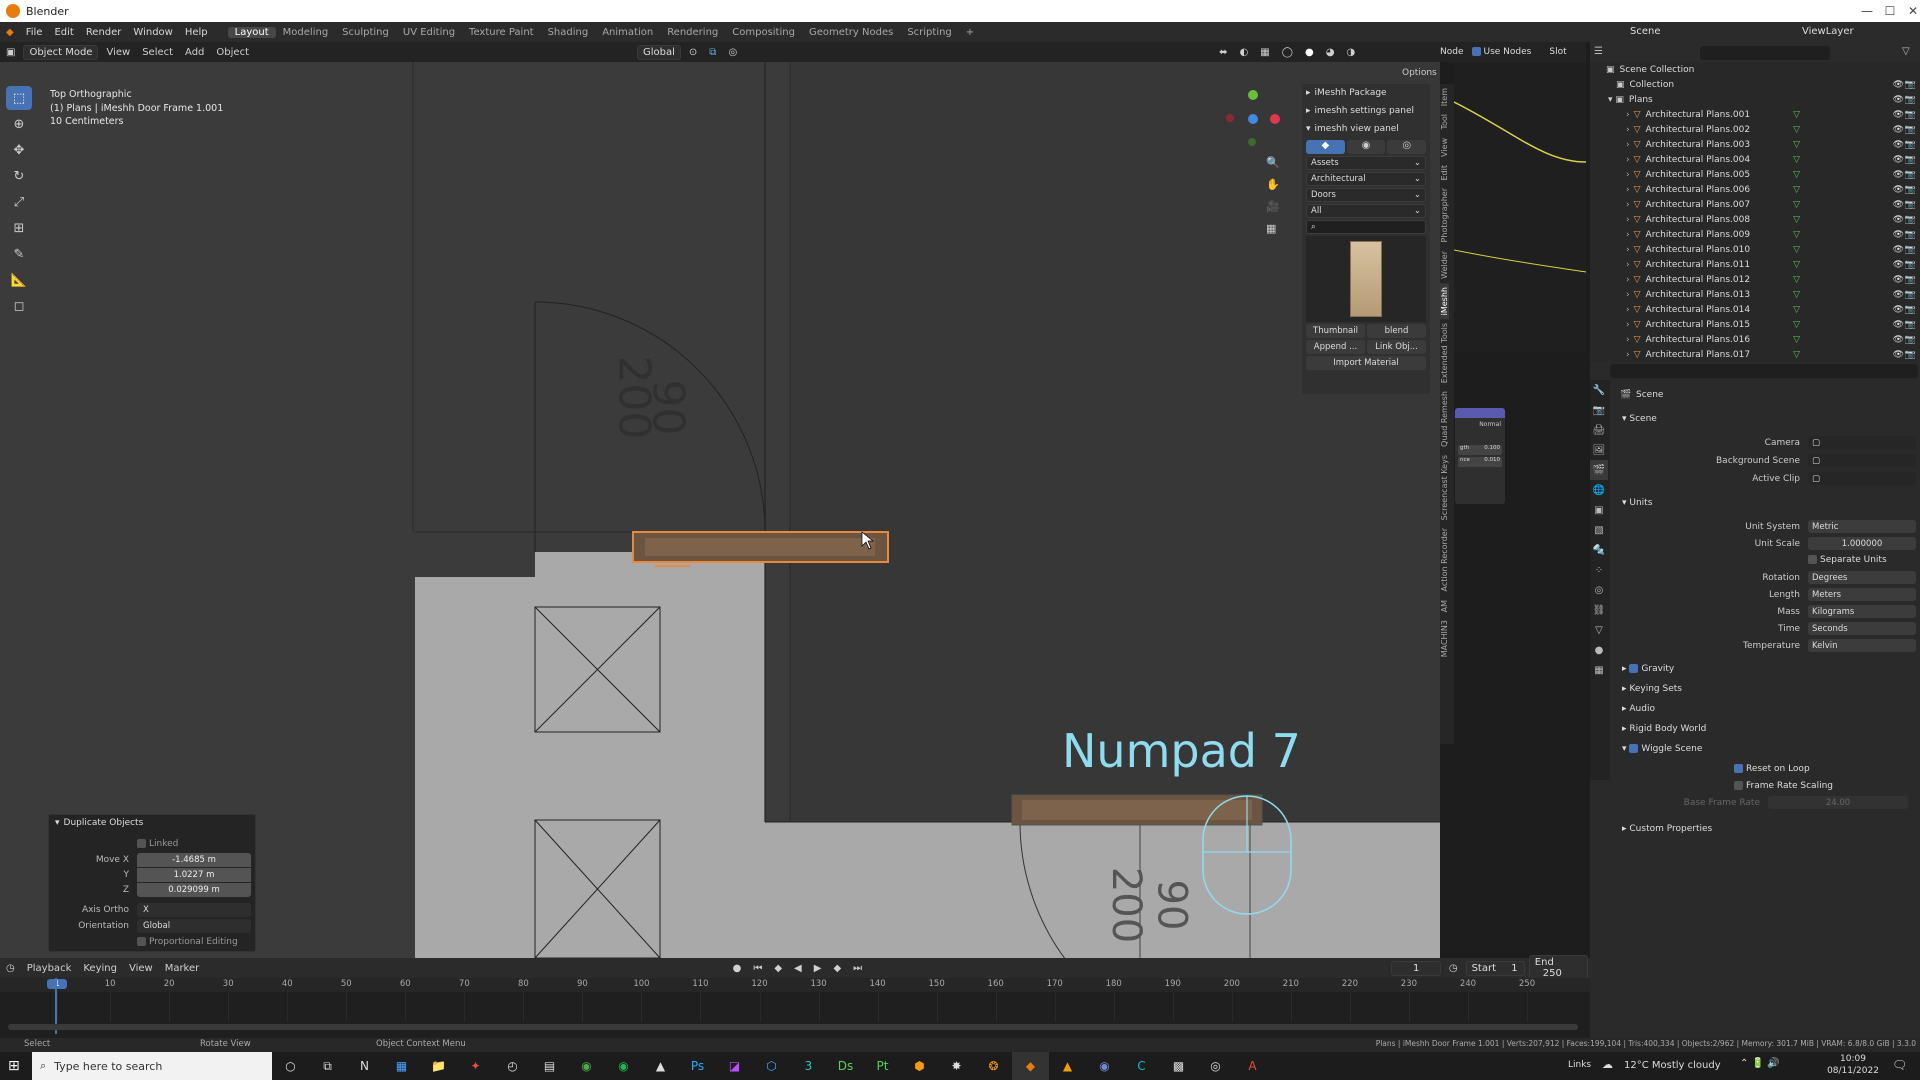  Describe the element at coordinates (882, 1066) in the screenshot. I see `painter-icon: Pt` at that location.